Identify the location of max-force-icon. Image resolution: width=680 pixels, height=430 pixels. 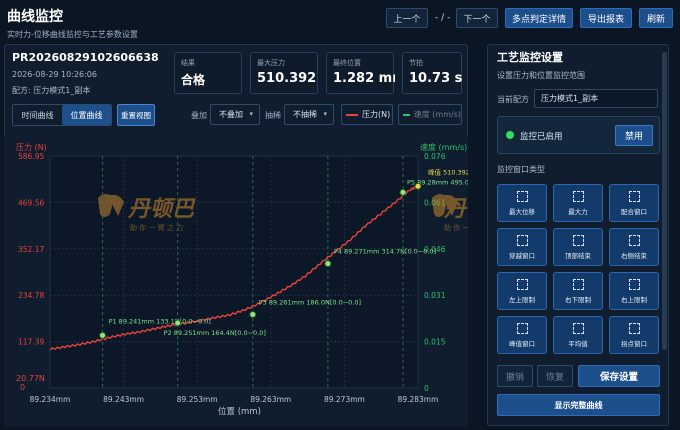
(578, 196).